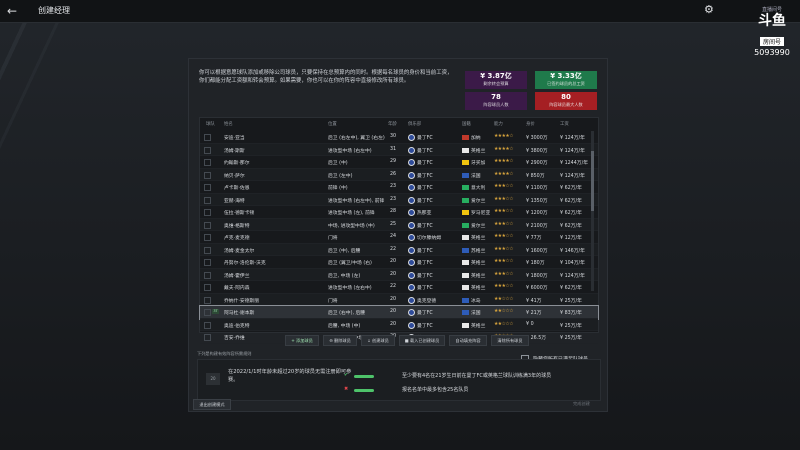 This screenshot has width=800, height=450. What do you see at coordinates (392, 124) in the screenshot?
I see `col-age: 年龄` at bounding box center [392, 124].